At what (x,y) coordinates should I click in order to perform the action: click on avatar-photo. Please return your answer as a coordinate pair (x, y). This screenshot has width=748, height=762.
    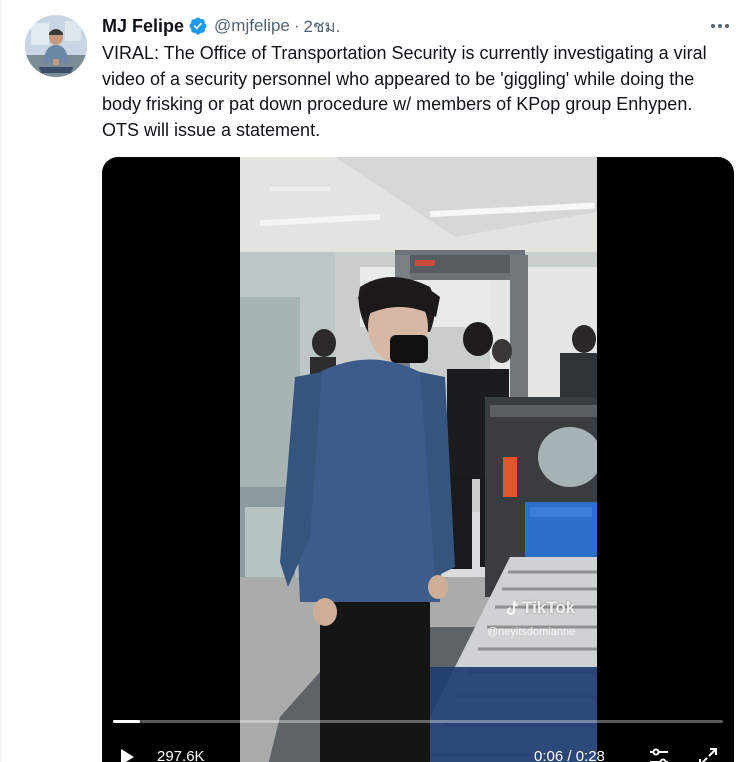
    Looking at the image, I should click on (56, 46).